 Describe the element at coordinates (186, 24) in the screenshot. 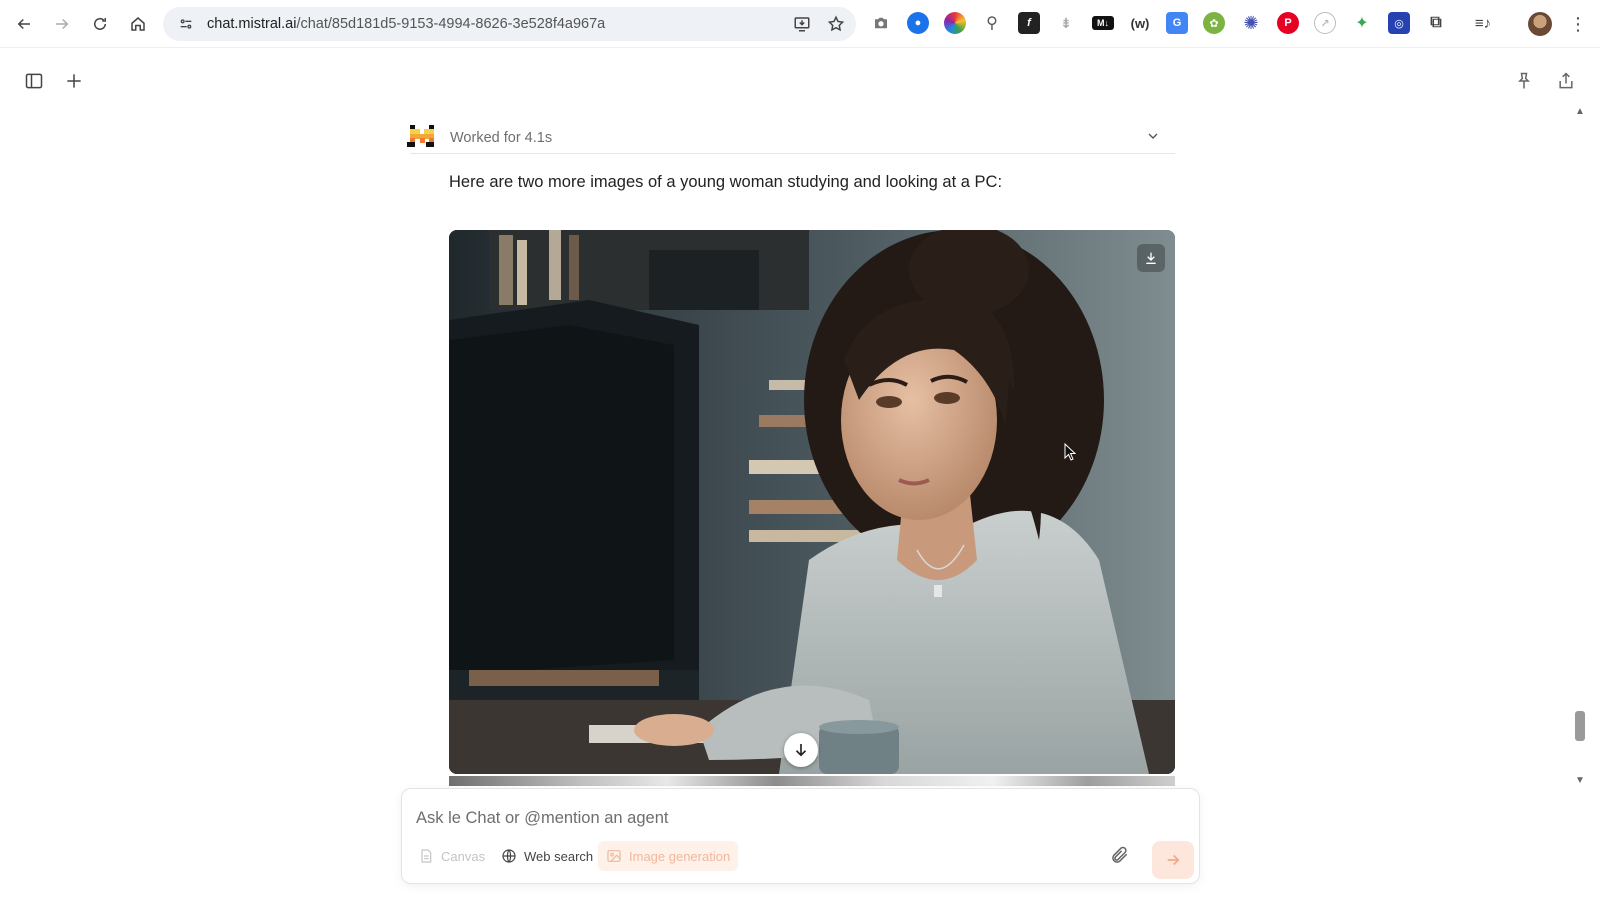

I see `site-settings-icon` at that location.